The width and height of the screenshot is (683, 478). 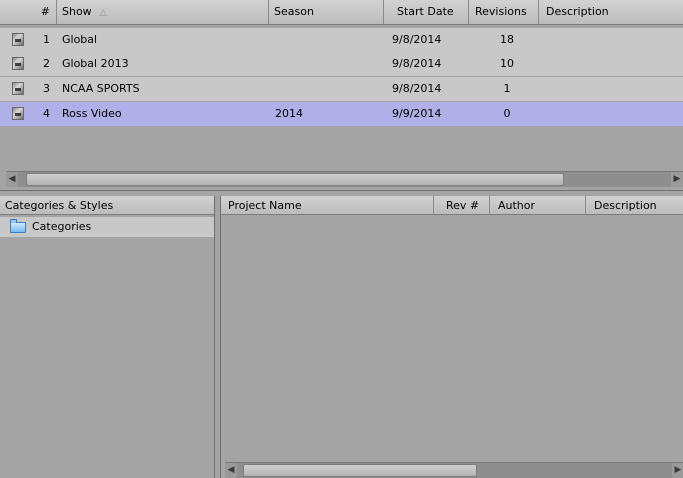 I want to click on table-row: 1 Global 9/8/2014 18, so click(x=341, y=40).